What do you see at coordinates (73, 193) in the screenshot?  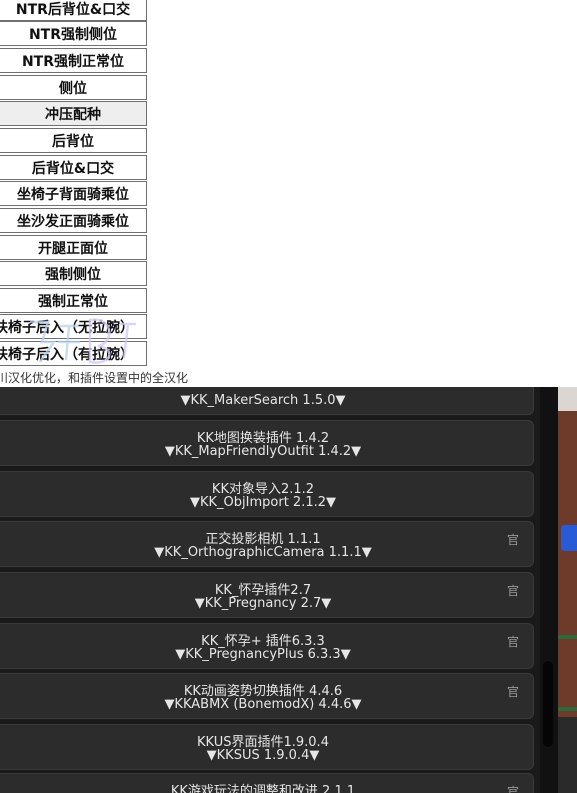 I see `position-button: 坐椅子背面骑乘位` at bounding box center [73, 193].